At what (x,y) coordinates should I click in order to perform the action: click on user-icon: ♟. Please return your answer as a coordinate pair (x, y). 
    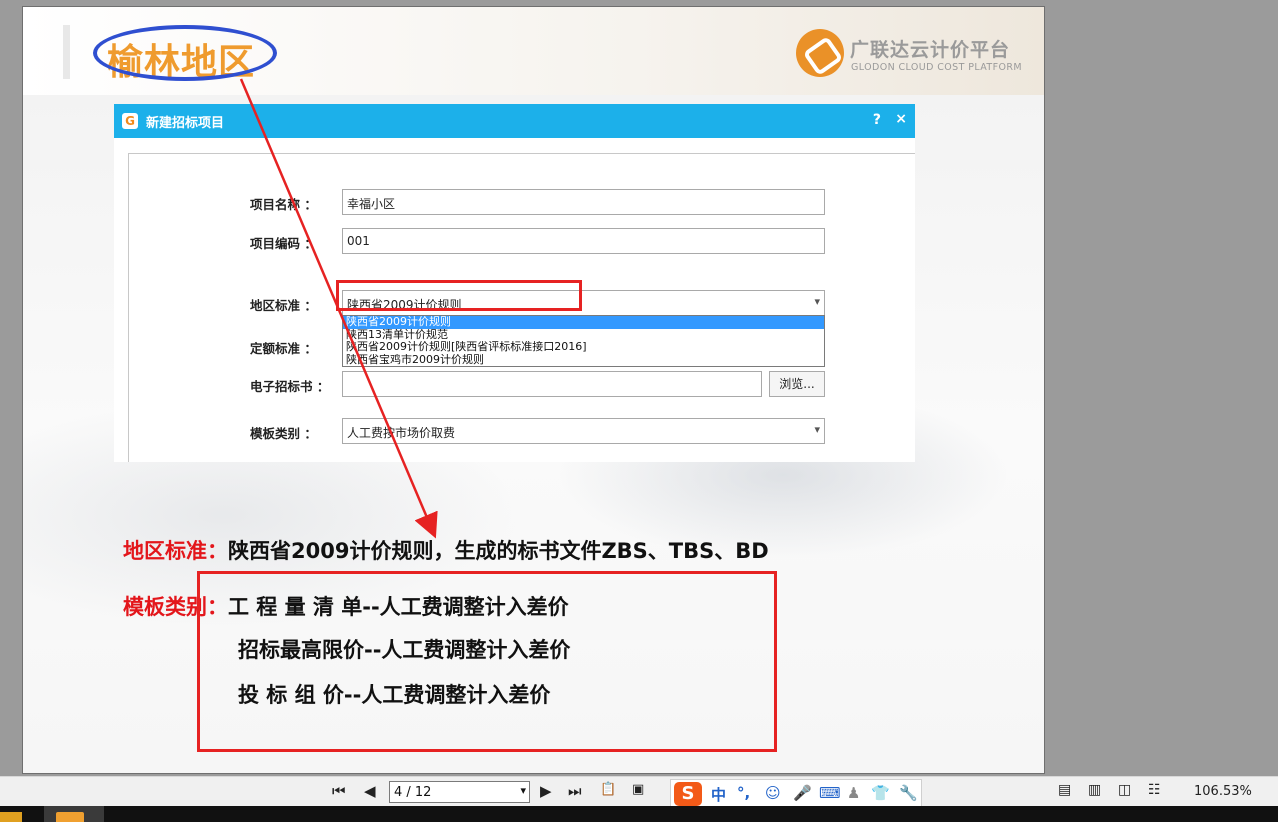
    Looking at the image, I should click on (853, 793).